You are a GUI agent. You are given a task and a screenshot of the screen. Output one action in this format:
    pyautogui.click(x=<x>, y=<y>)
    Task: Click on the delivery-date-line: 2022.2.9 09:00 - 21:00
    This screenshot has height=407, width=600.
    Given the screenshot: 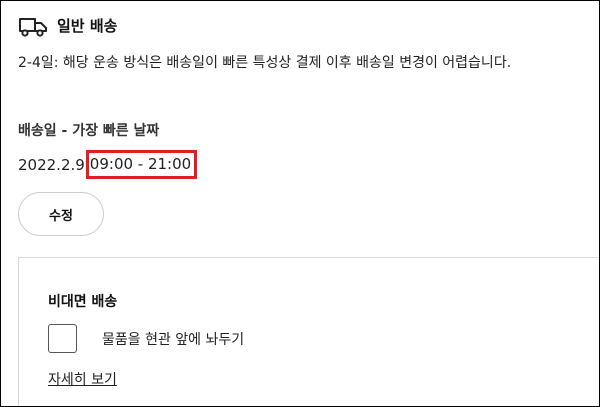 What is the action you would take?
    pyautogui.click(x=108, y=164)
    